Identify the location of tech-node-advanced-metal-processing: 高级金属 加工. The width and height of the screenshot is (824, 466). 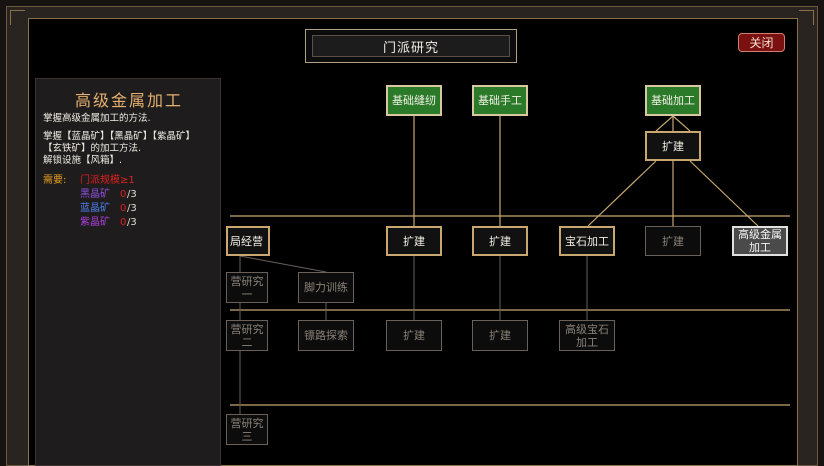
(760, 241).